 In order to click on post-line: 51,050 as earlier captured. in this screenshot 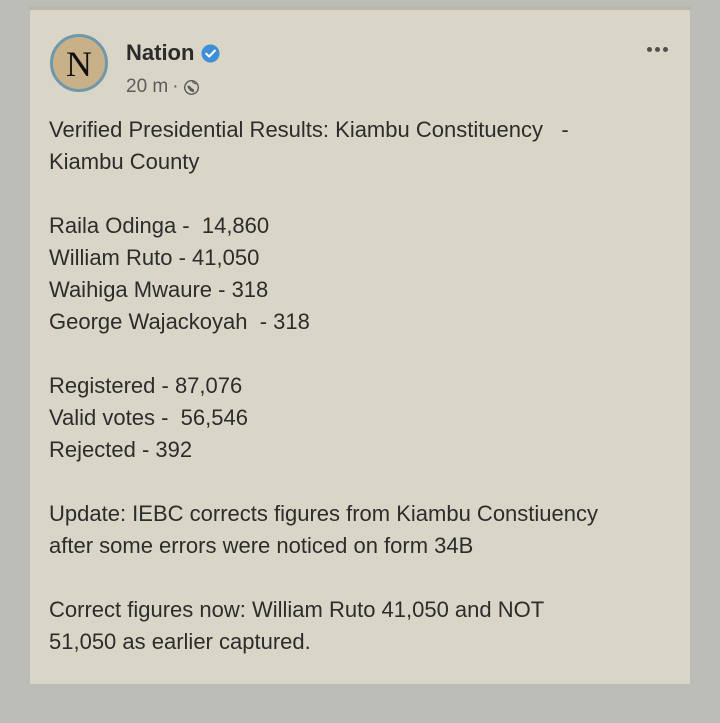, I will do `click(180, 641)`.